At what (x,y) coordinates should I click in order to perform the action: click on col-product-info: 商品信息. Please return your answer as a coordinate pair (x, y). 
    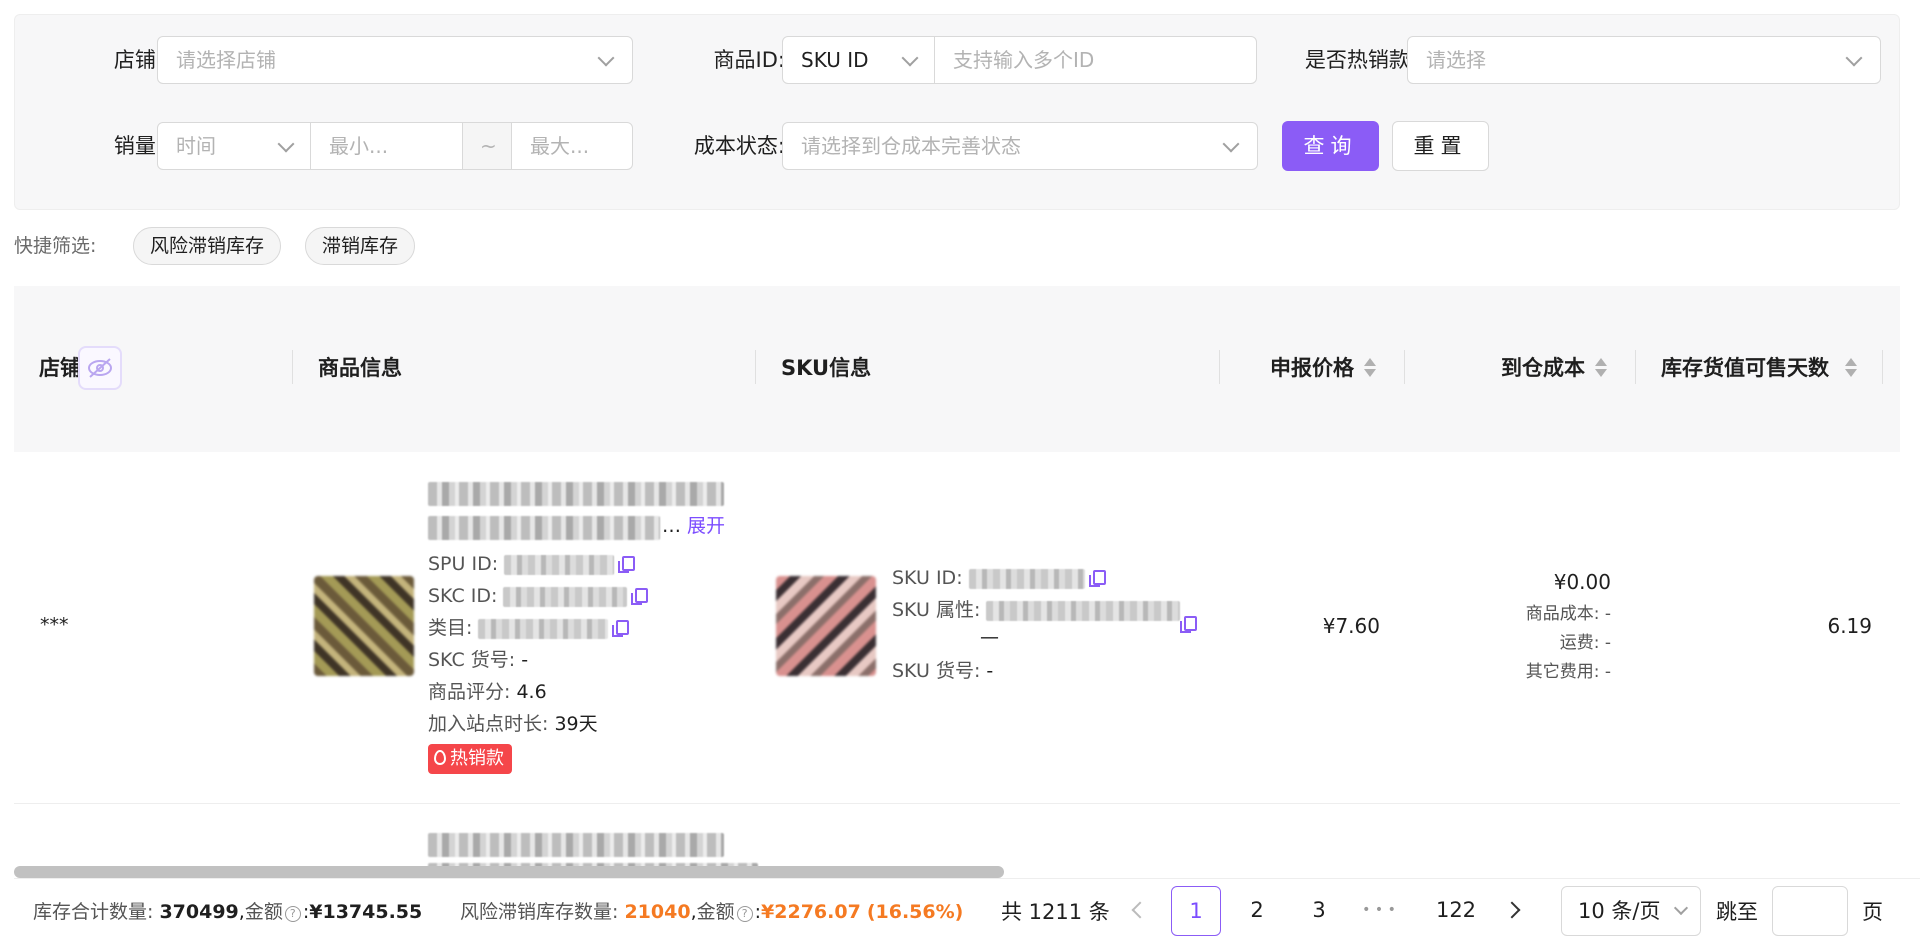
    Looking at the image, I should click on (360, 368).